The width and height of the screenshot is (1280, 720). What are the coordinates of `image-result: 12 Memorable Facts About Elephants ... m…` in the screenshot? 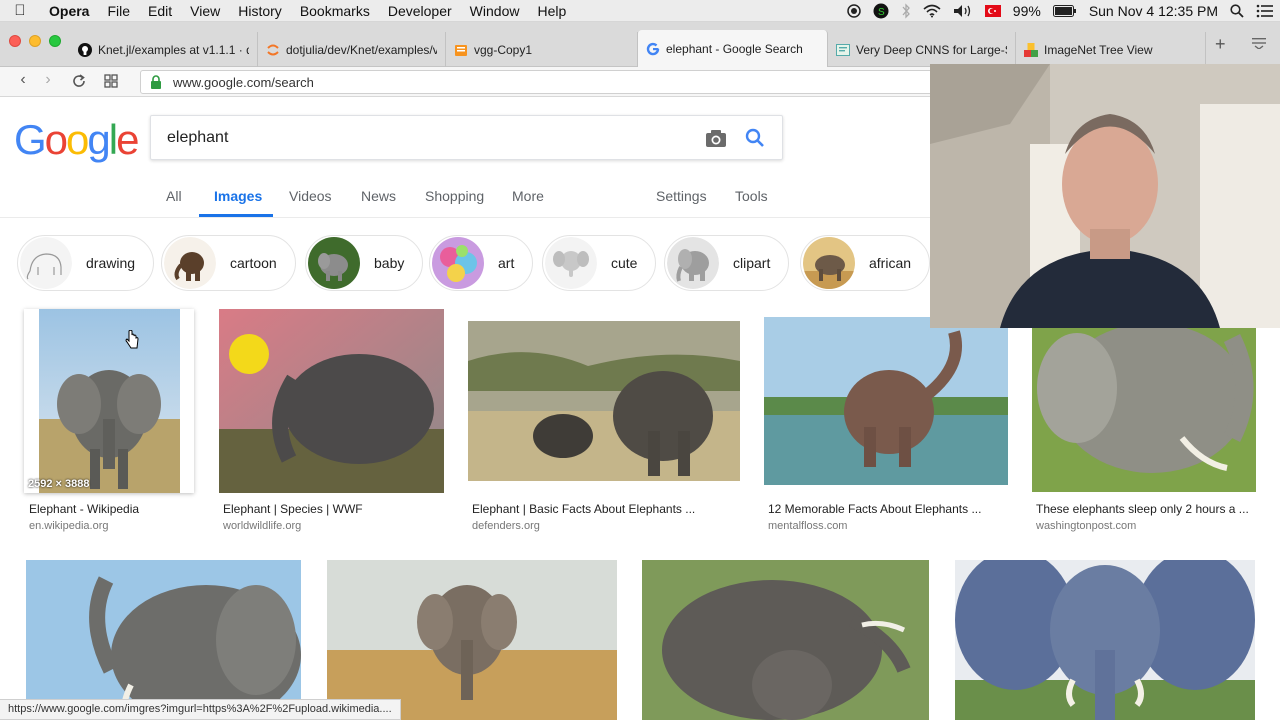 It's located at (886, 425).